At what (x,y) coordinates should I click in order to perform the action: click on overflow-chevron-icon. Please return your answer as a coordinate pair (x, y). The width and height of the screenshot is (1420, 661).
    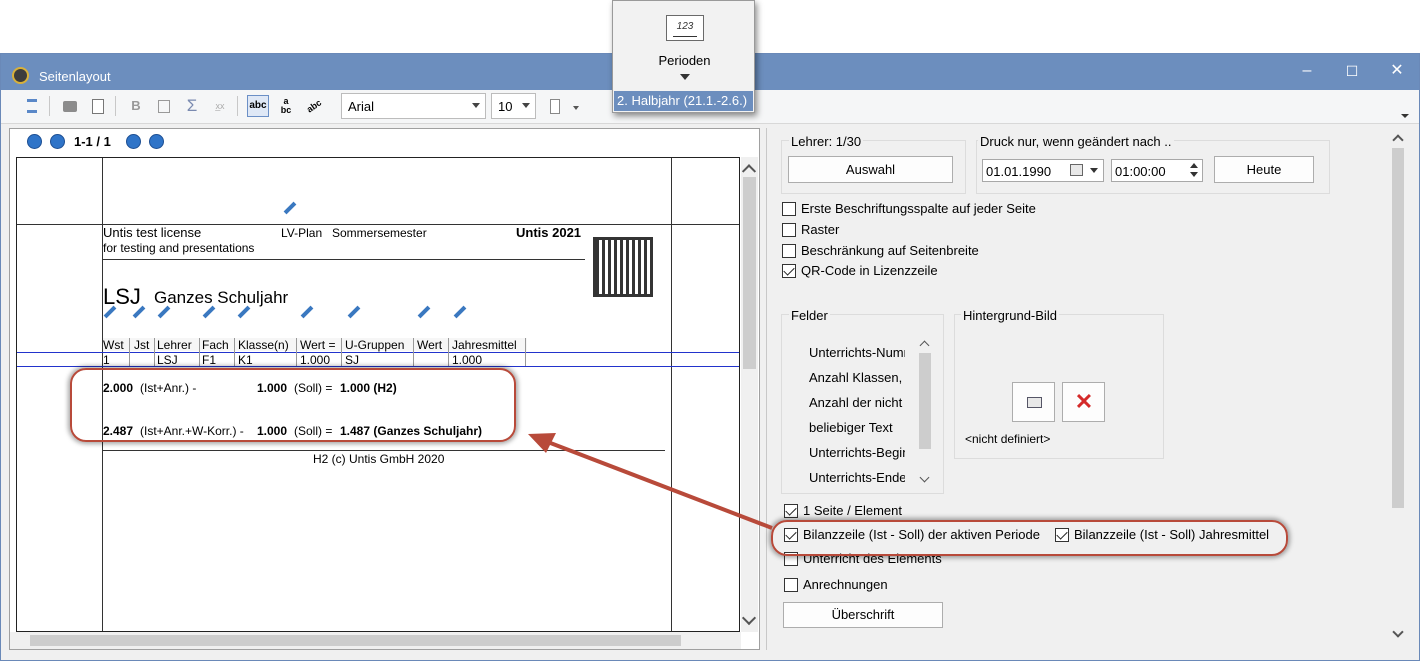
    Looking at the image, I should click on (1405, 116).